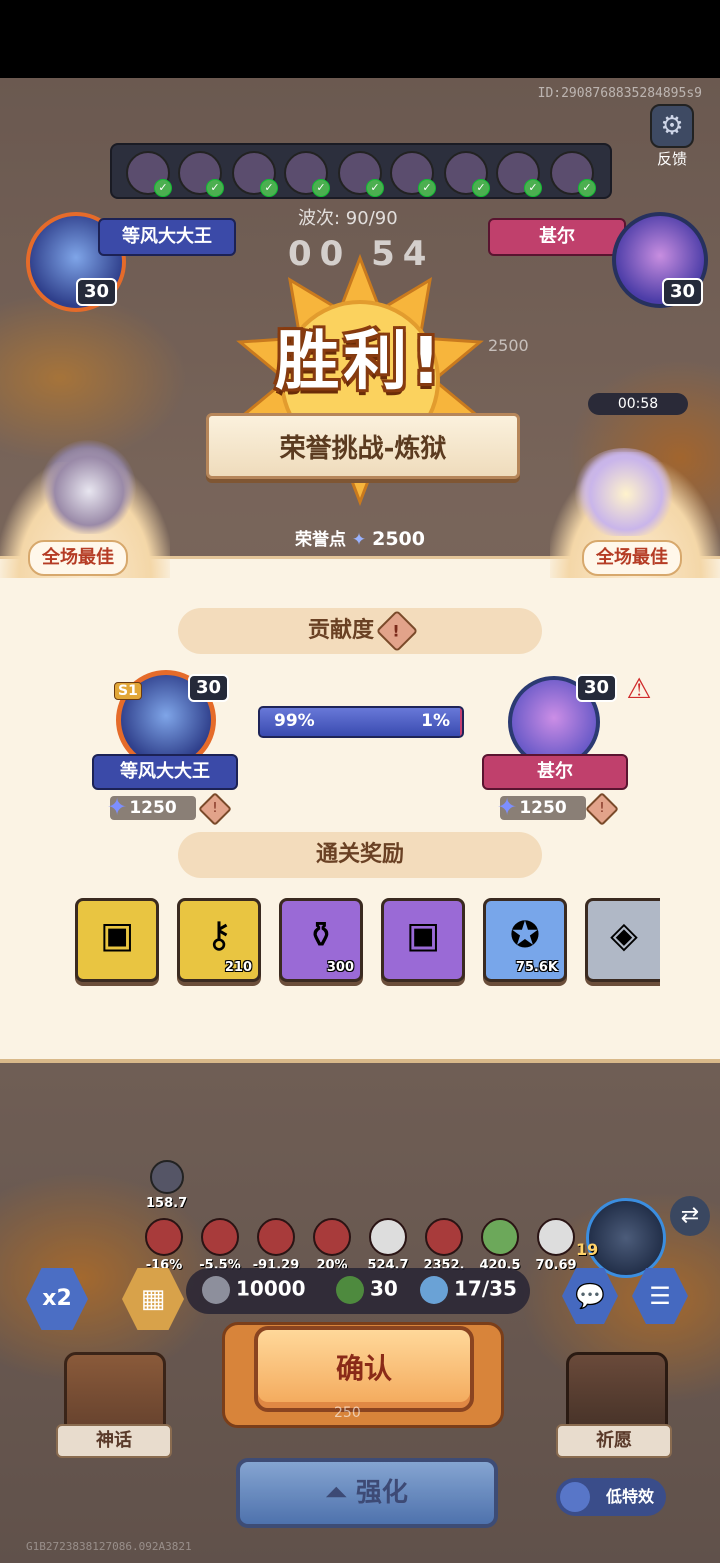 The height and width of the screenshot is (1563, 720). Describe the element at coordinates (422, 935) in the screenshot. I see `purple-chest-icon: ▣` at that location.